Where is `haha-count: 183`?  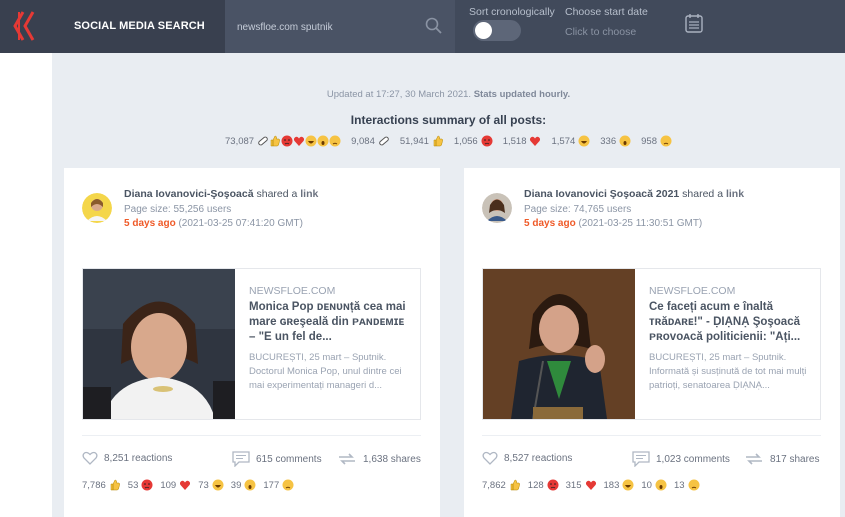
haha-count: 183 is located at coordinates (619, 485).